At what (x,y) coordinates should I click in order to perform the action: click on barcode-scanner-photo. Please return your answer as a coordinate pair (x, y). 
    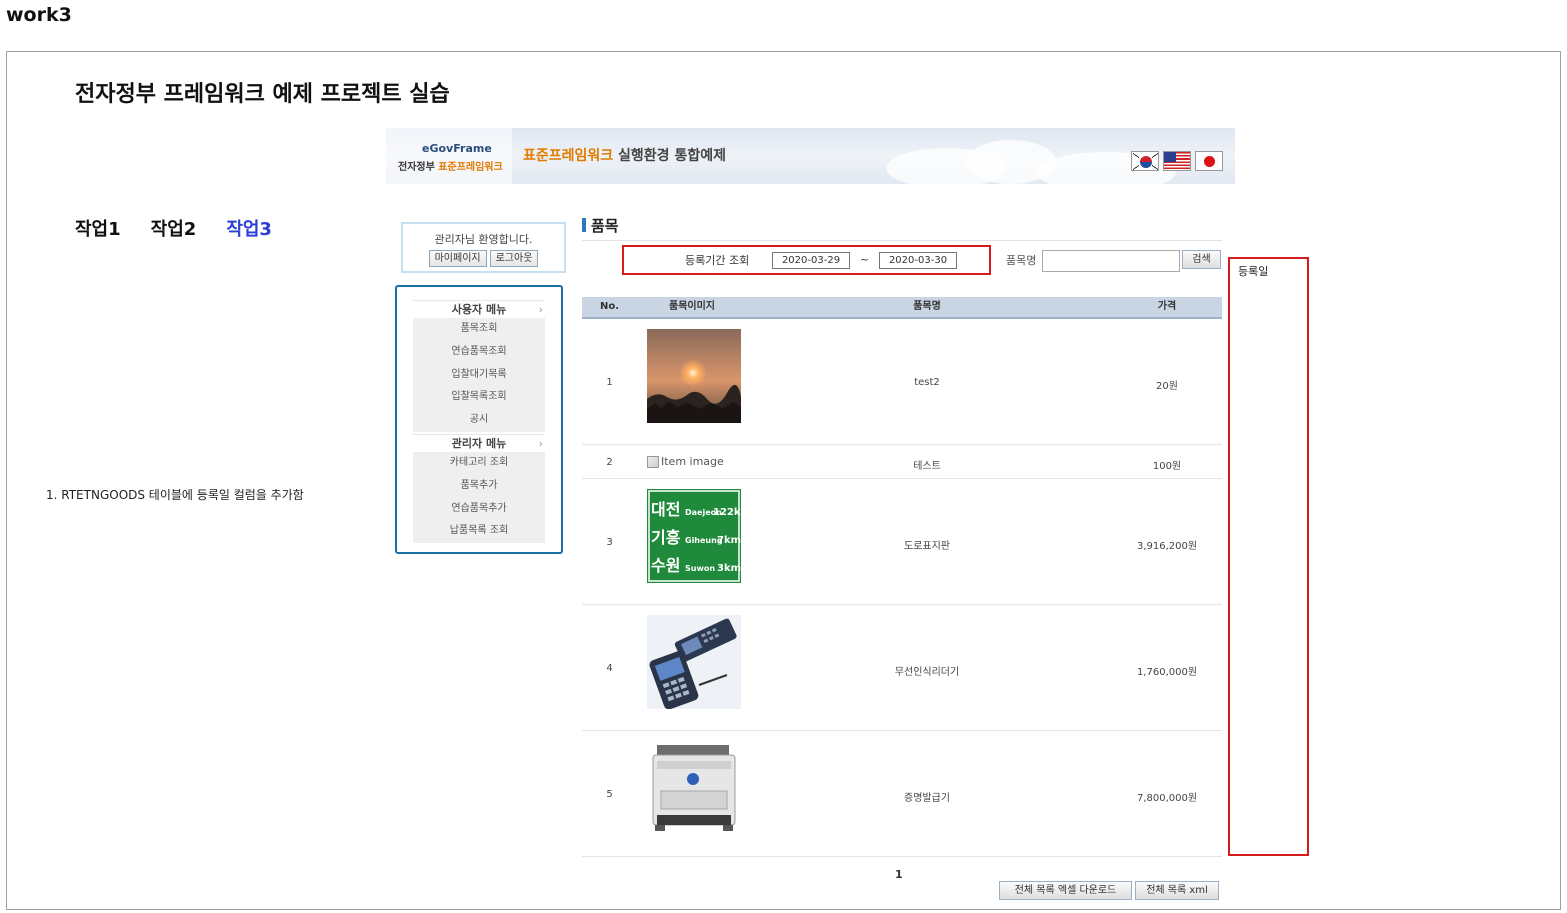
    Looking at the image, I should click on (694, 662).